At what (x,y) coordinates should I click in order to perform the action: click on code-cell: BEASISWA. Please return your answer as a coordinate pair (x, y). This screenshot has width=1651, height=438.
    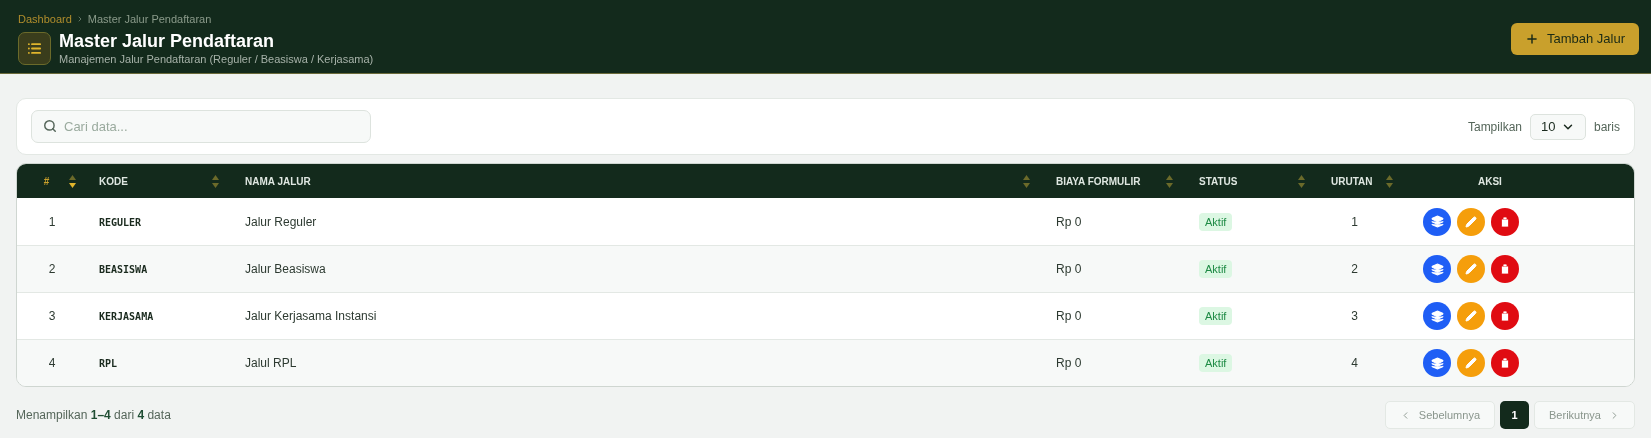
    Looking at the image, I should click on (123, 269).